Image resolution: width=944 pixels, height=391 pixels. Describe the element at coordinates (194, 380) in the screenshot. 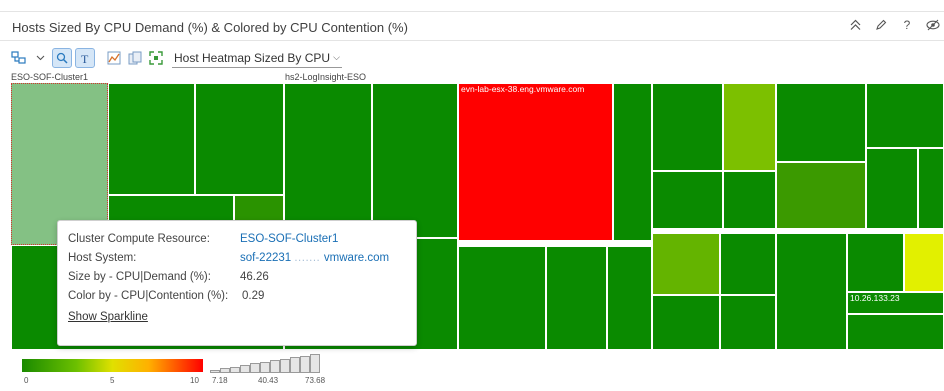

I see `color-legend-tick: 10` at that location.